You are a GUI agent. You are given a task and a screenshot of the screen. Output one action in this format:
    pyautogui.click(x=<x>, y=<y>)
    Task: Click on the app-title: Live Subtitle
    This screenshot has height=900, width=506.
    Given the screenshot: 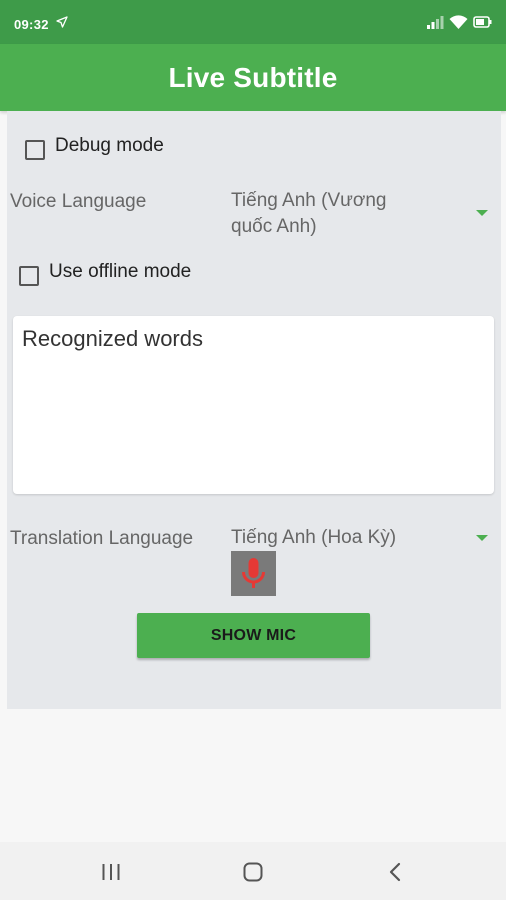 What is the action you would take?
    pyautogui.click(x=253, y=77)
    